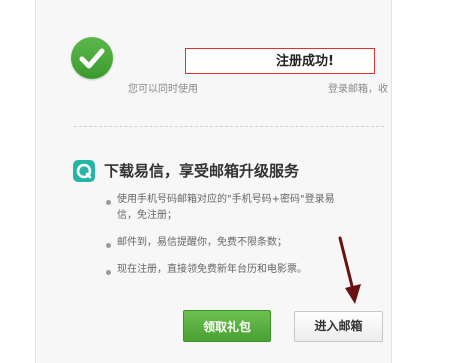  Describe the element at coordinates (358, 89) in the screenshot. I see `hint-text-right: 登录邮箱，收` at that location.